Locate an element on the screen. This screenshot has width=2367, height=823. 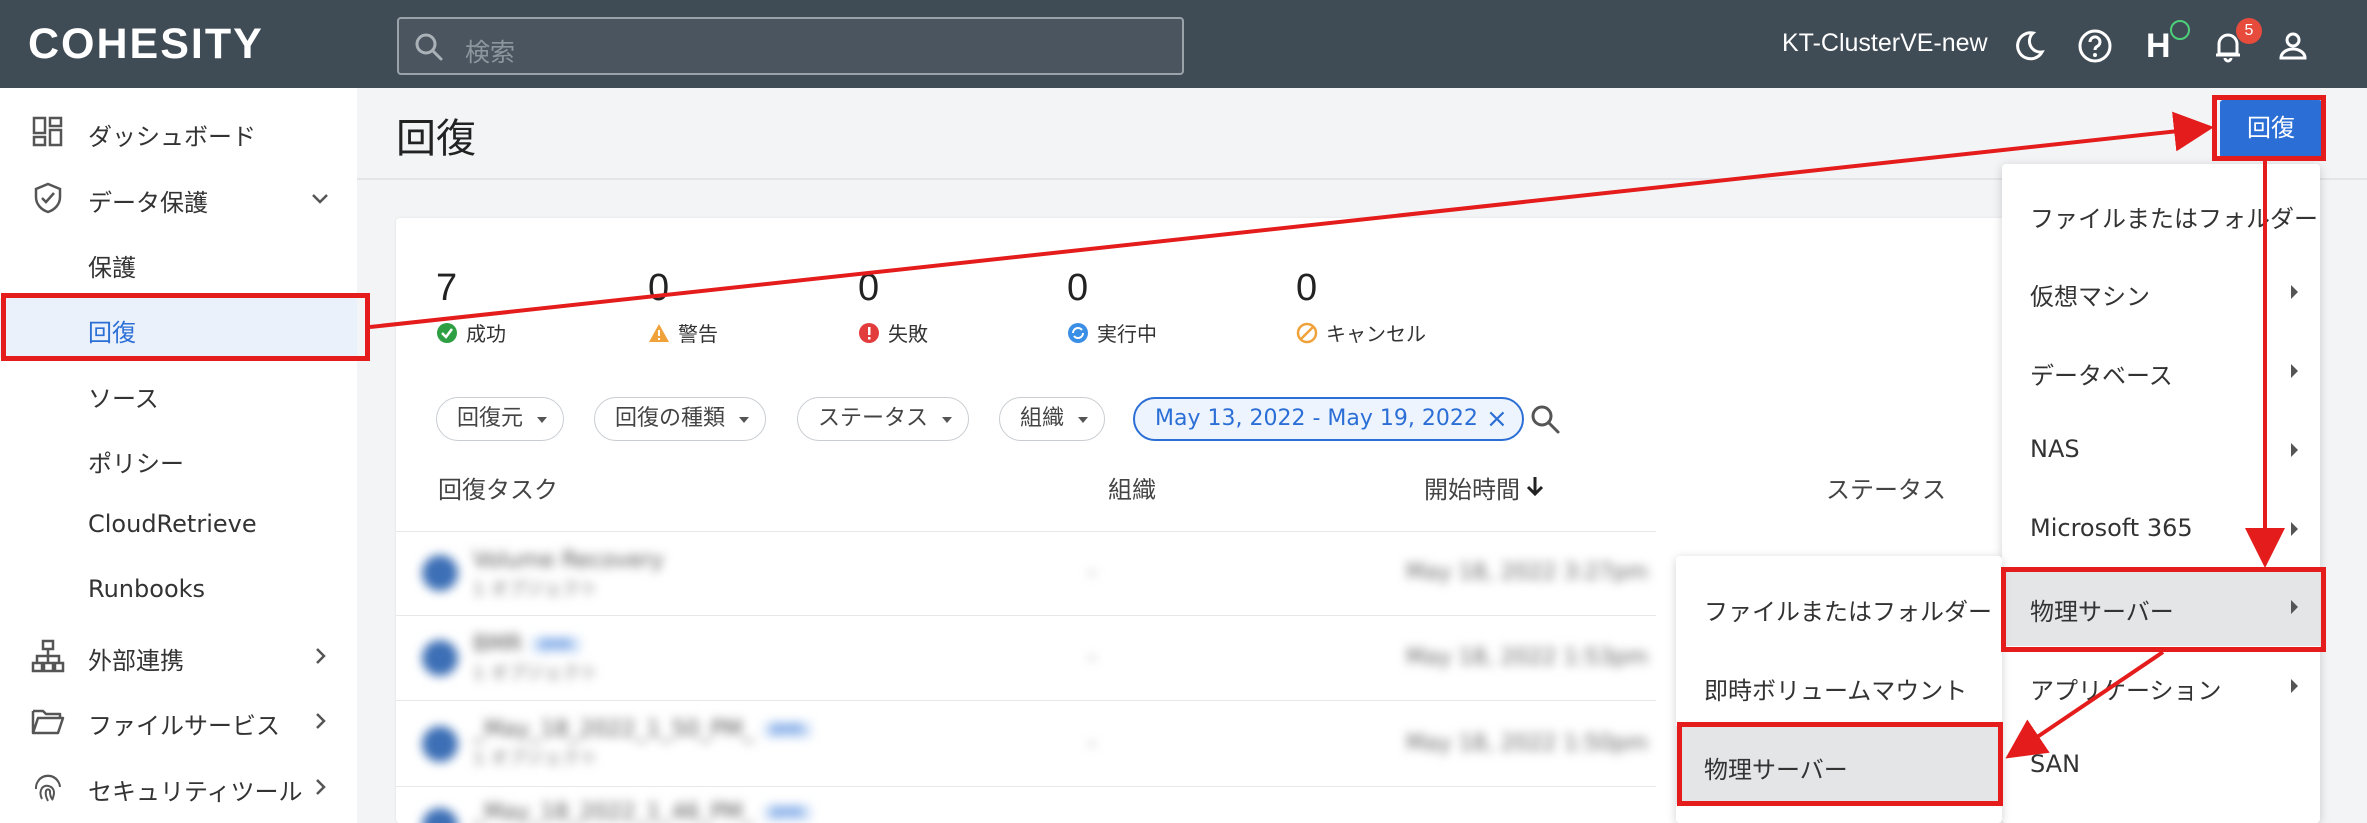
clear-date-close-icon: × is located at coordinates (1497, 419).